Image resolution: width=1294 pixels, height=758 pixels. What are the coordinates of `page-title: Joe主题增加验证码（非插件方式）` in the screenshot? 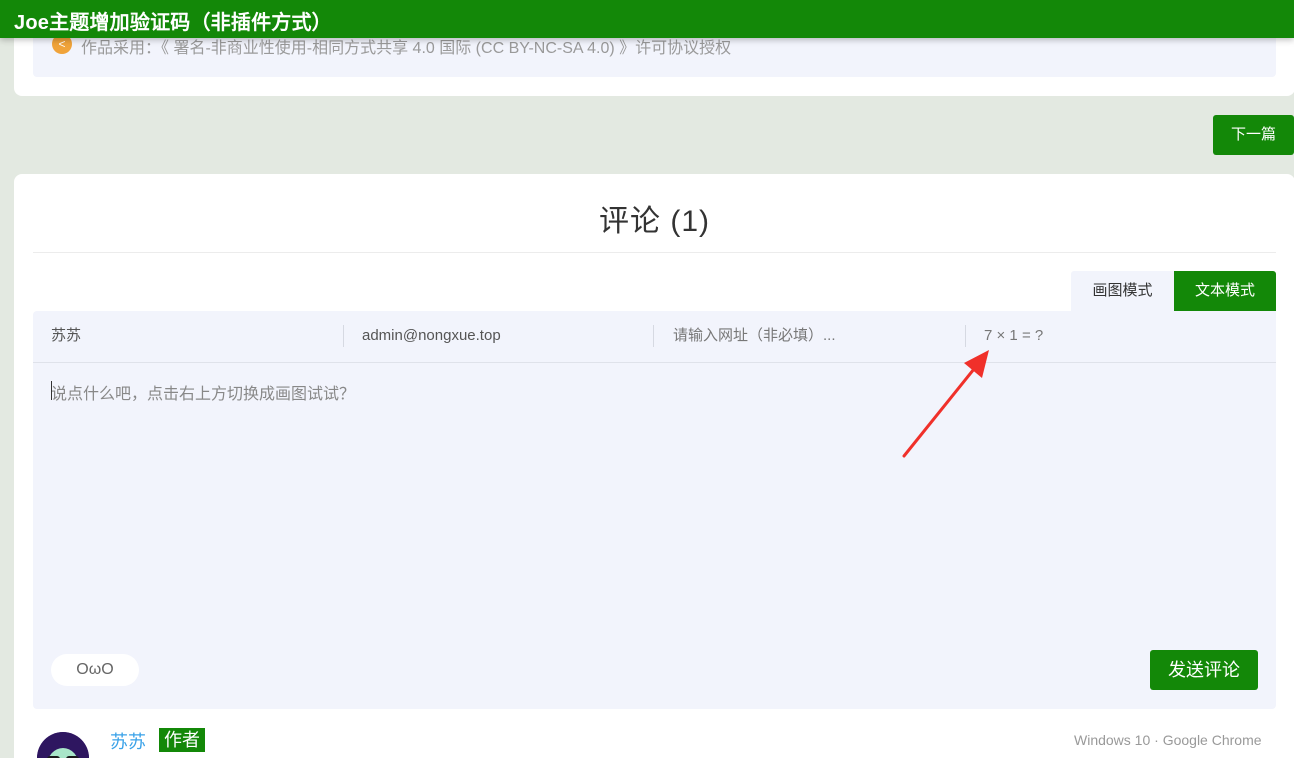 It's located at (173, 23).